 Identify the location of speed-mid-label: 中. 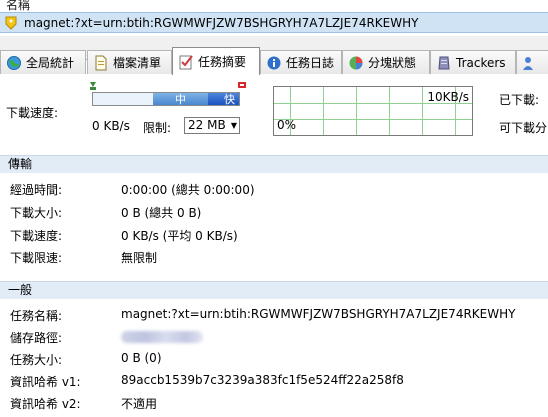
(180, 99).